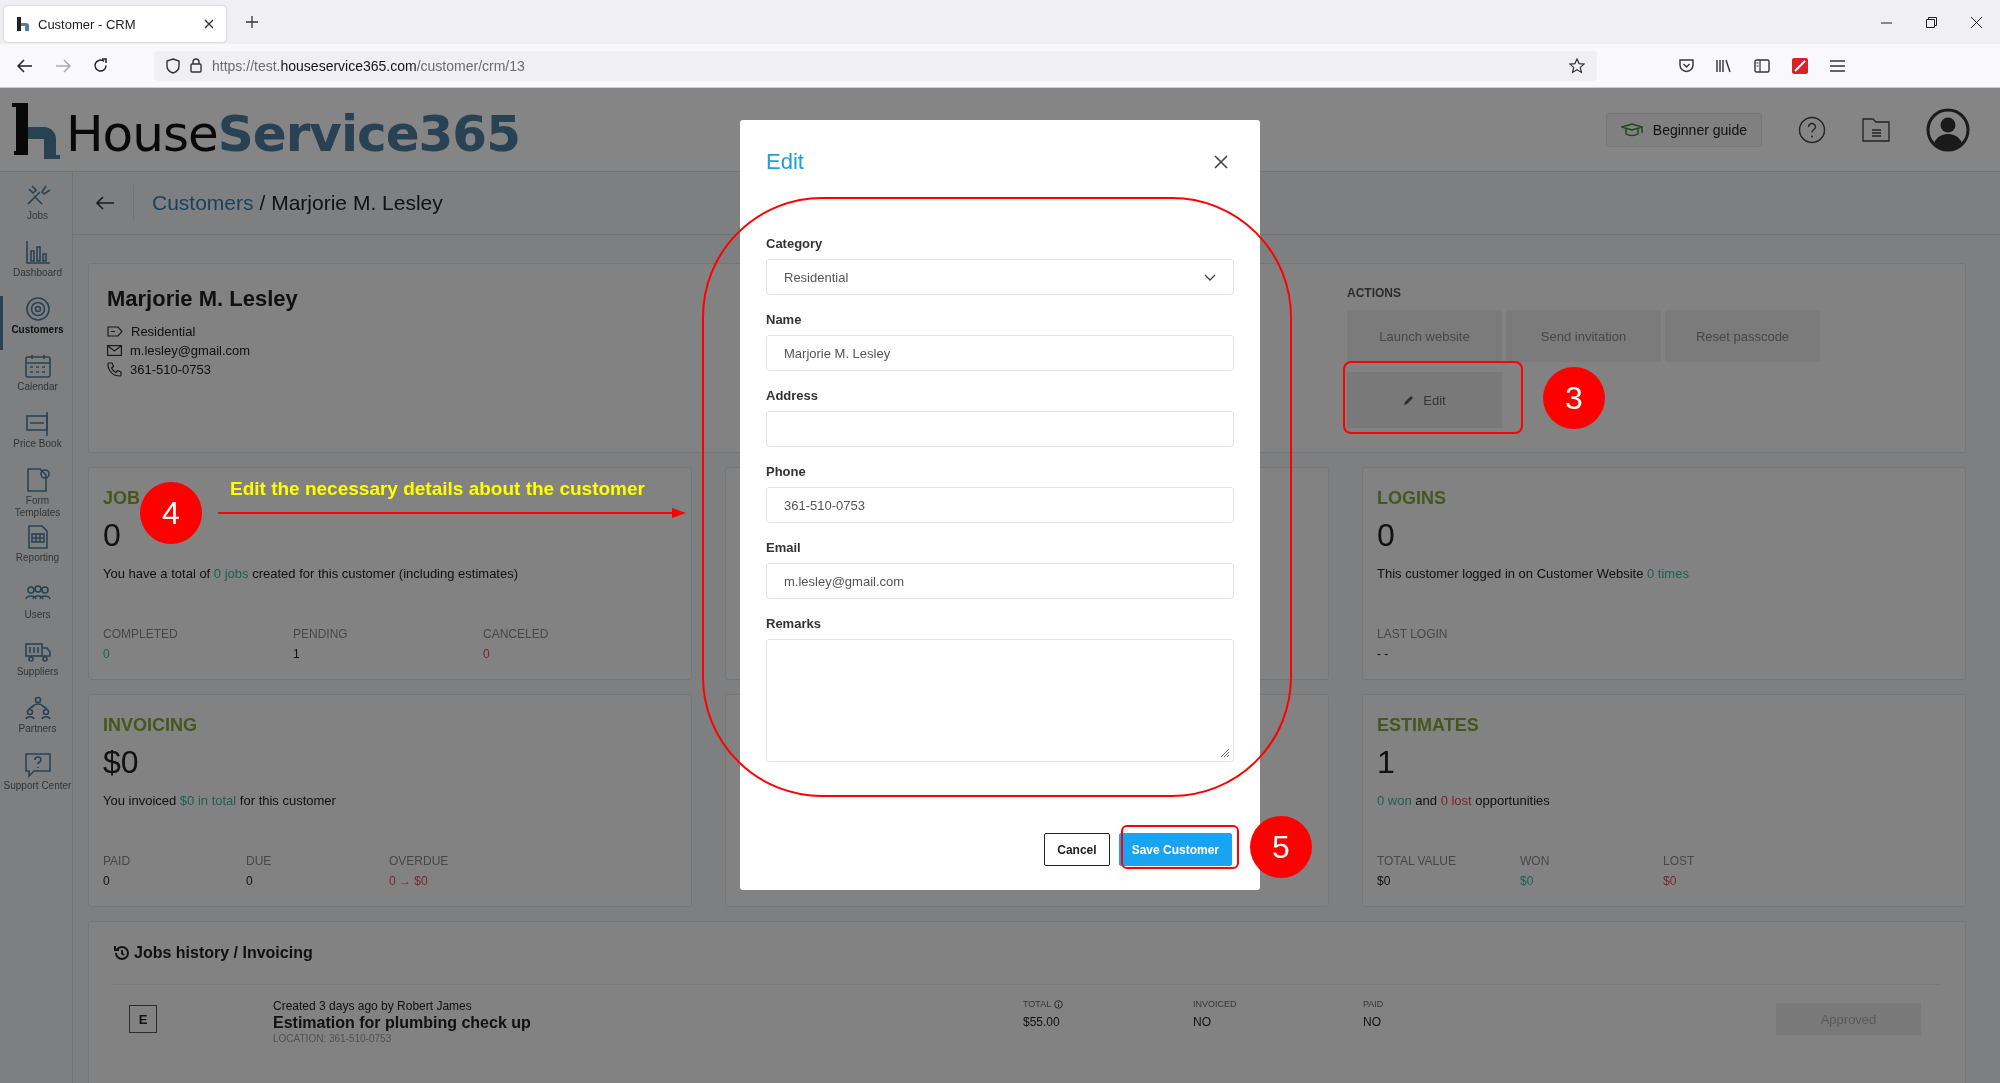 This screenshot has height=1083, width=2000. Describe the element at coordinates (1948, 129) in the screenshot. I see `avatar-icon` at that location.